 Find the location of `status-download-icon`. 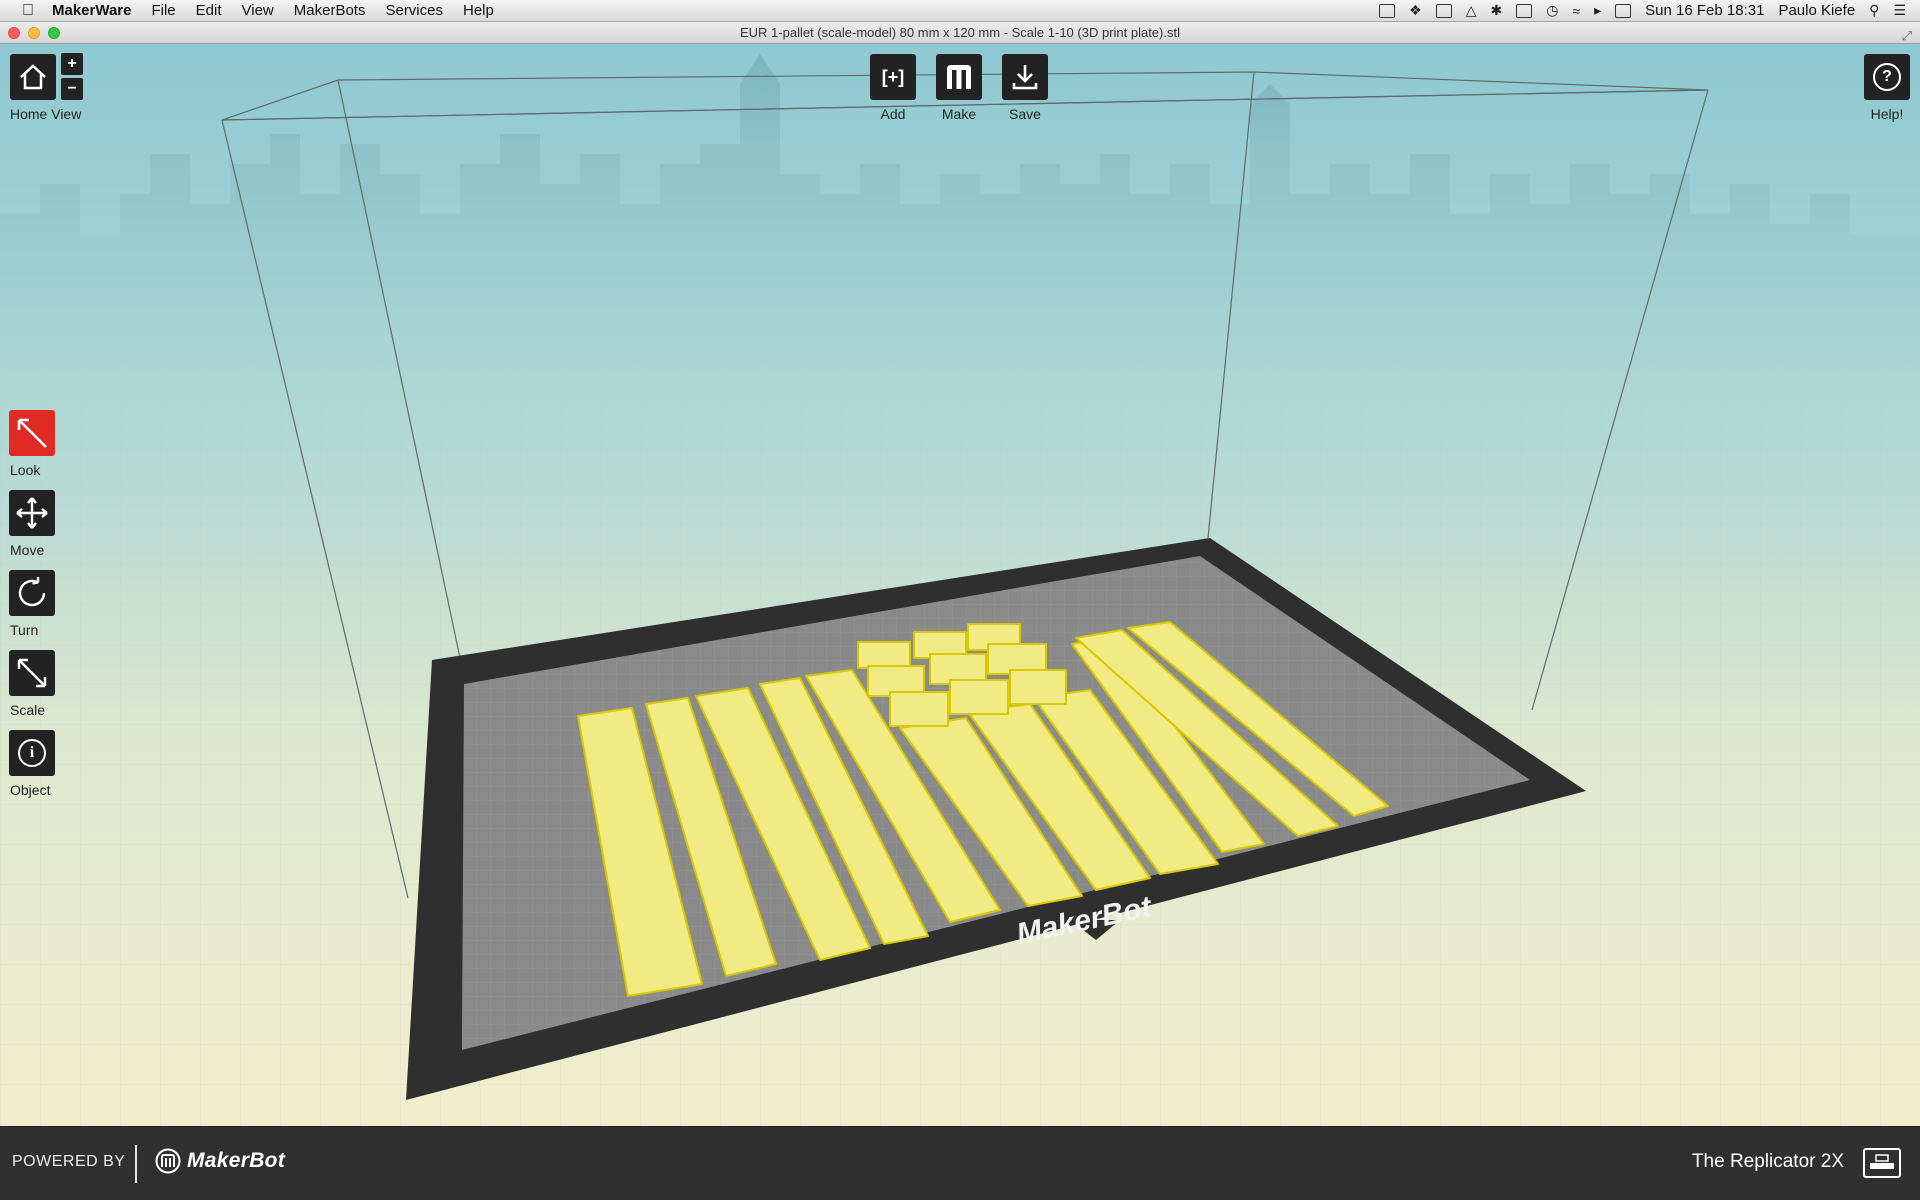

status-download-icon is located at coordinates (1443, 10).